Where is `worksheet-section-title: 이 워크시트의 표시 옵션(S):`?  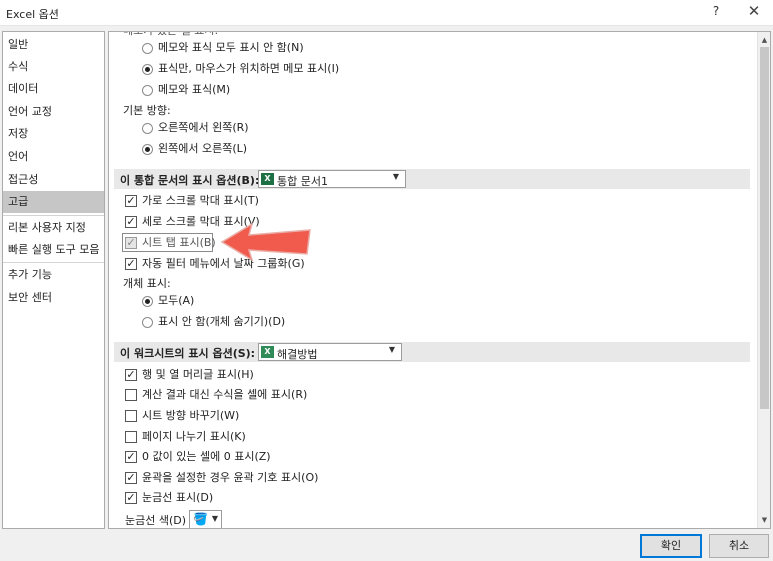 worksheet-section-title: 이 워크시트의 표시 옵션(S): is located at coordinates (188, 353).